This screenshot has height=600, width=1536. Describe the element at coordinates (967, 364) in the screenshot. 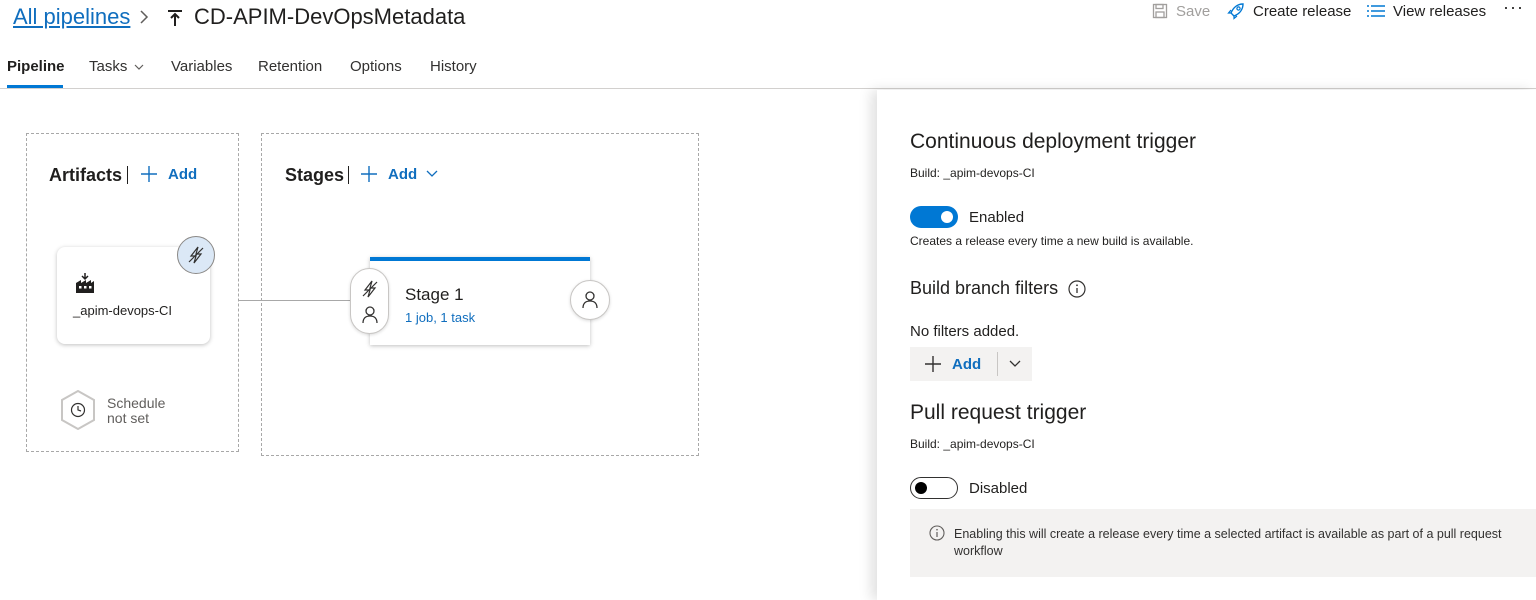

I see `add-filter-label: Add` at that location.